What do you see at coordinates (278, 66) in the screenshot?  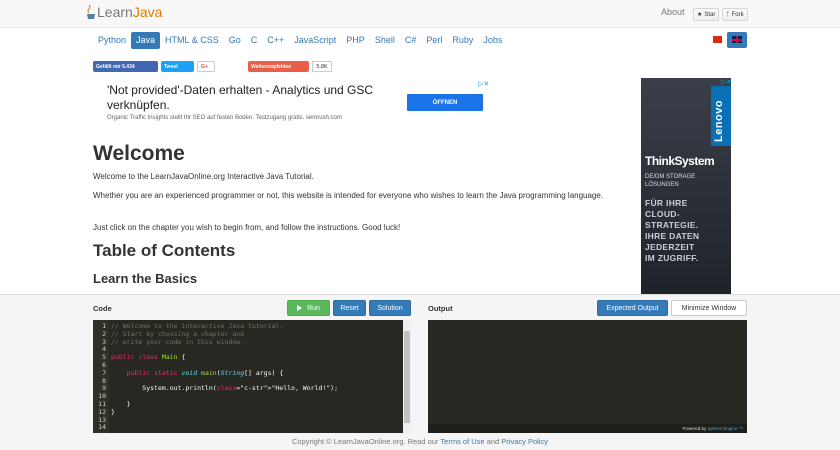 I see `xing-share-button: Weiterempfehlen` at bounding box center [278, 66].